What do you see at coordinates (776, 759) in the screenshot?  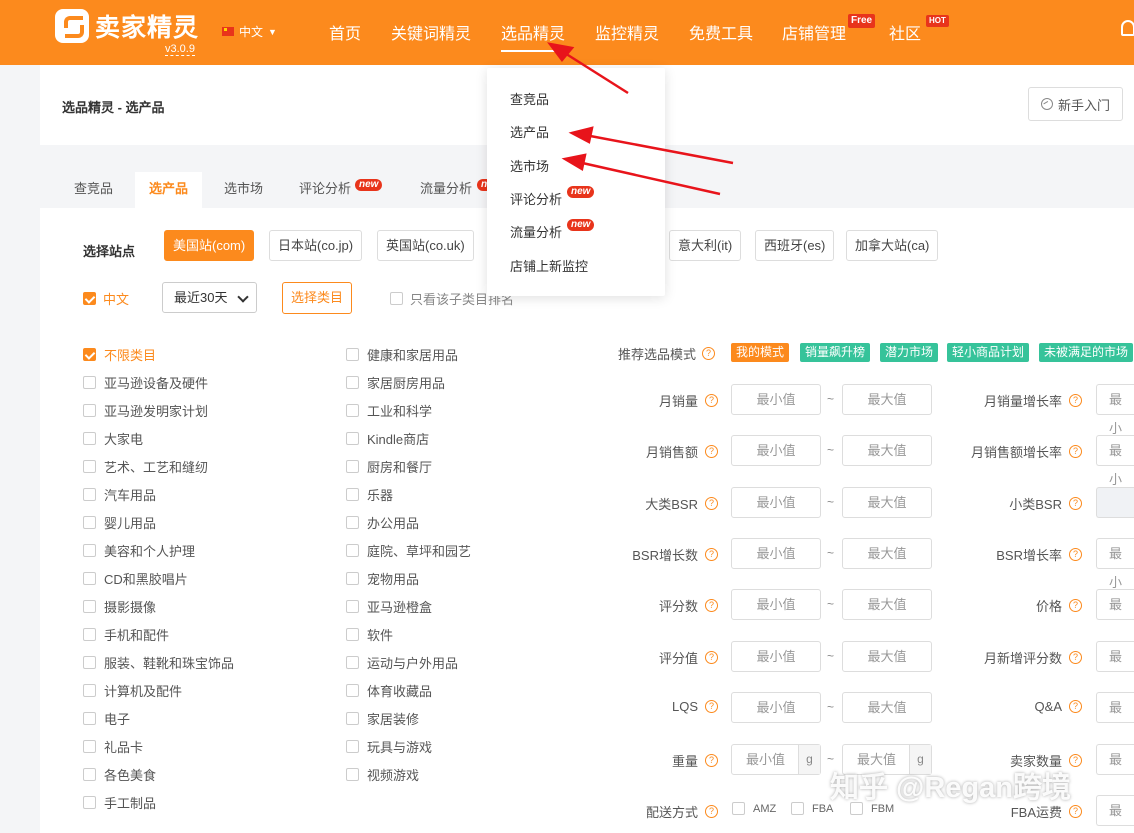 I see `min-value-input: 最小值 g` at bounding box center [776, 759].